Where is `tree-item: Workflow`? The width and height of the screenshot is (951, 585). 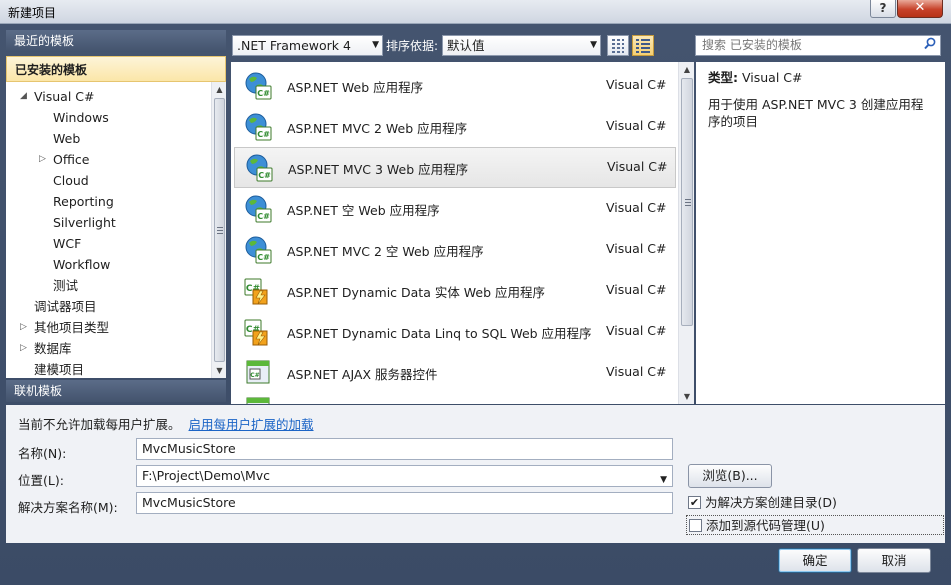
tree-item: Workflow is located at coordinates (81, 264).